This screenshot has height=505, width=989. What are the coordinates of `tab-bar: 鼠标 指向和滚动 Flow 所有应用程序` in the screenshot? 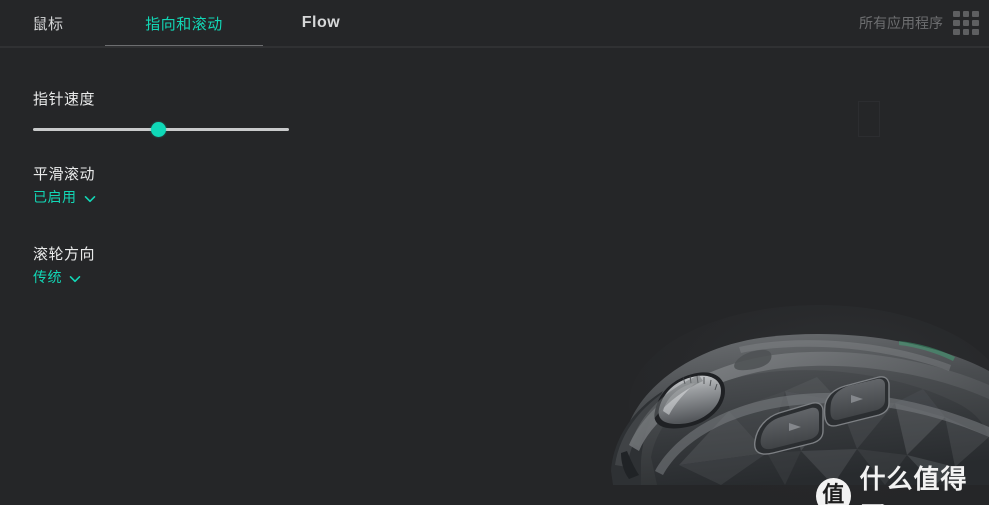 It's located at (494, 24).